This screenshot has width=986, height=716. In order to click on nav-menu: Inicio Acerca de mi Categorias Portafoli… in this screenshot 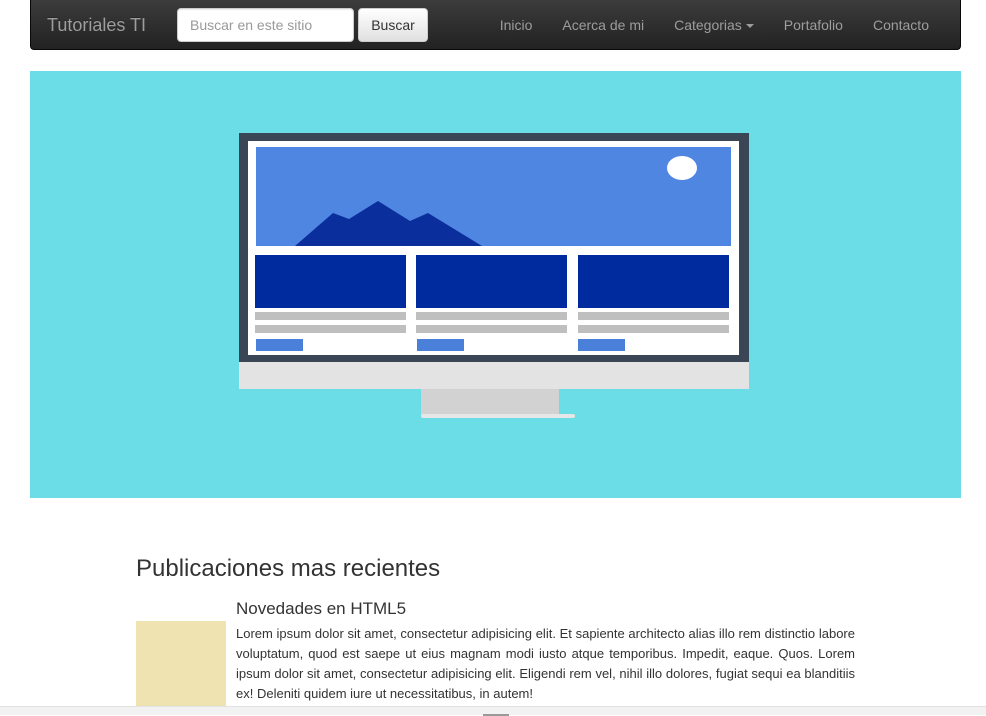, I will do `click(714, 25)`.